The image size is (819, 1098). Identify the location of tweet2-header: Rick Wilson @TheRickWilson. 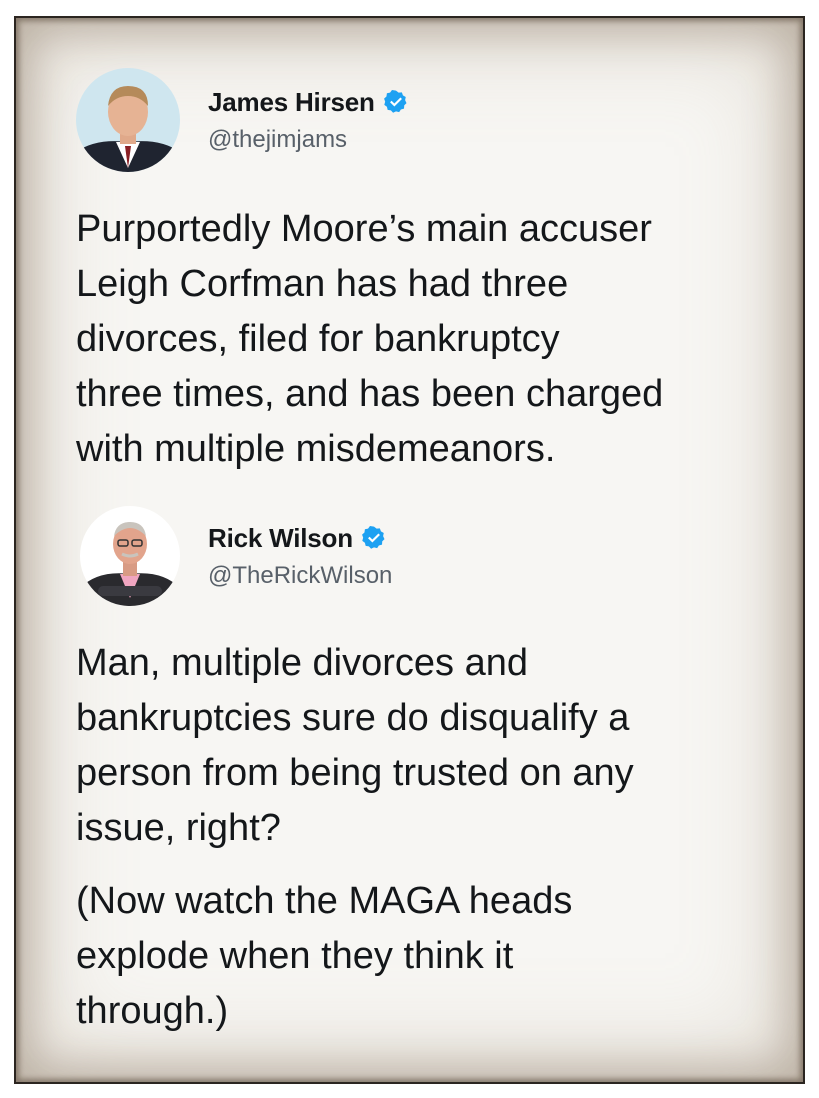
(236, 556).